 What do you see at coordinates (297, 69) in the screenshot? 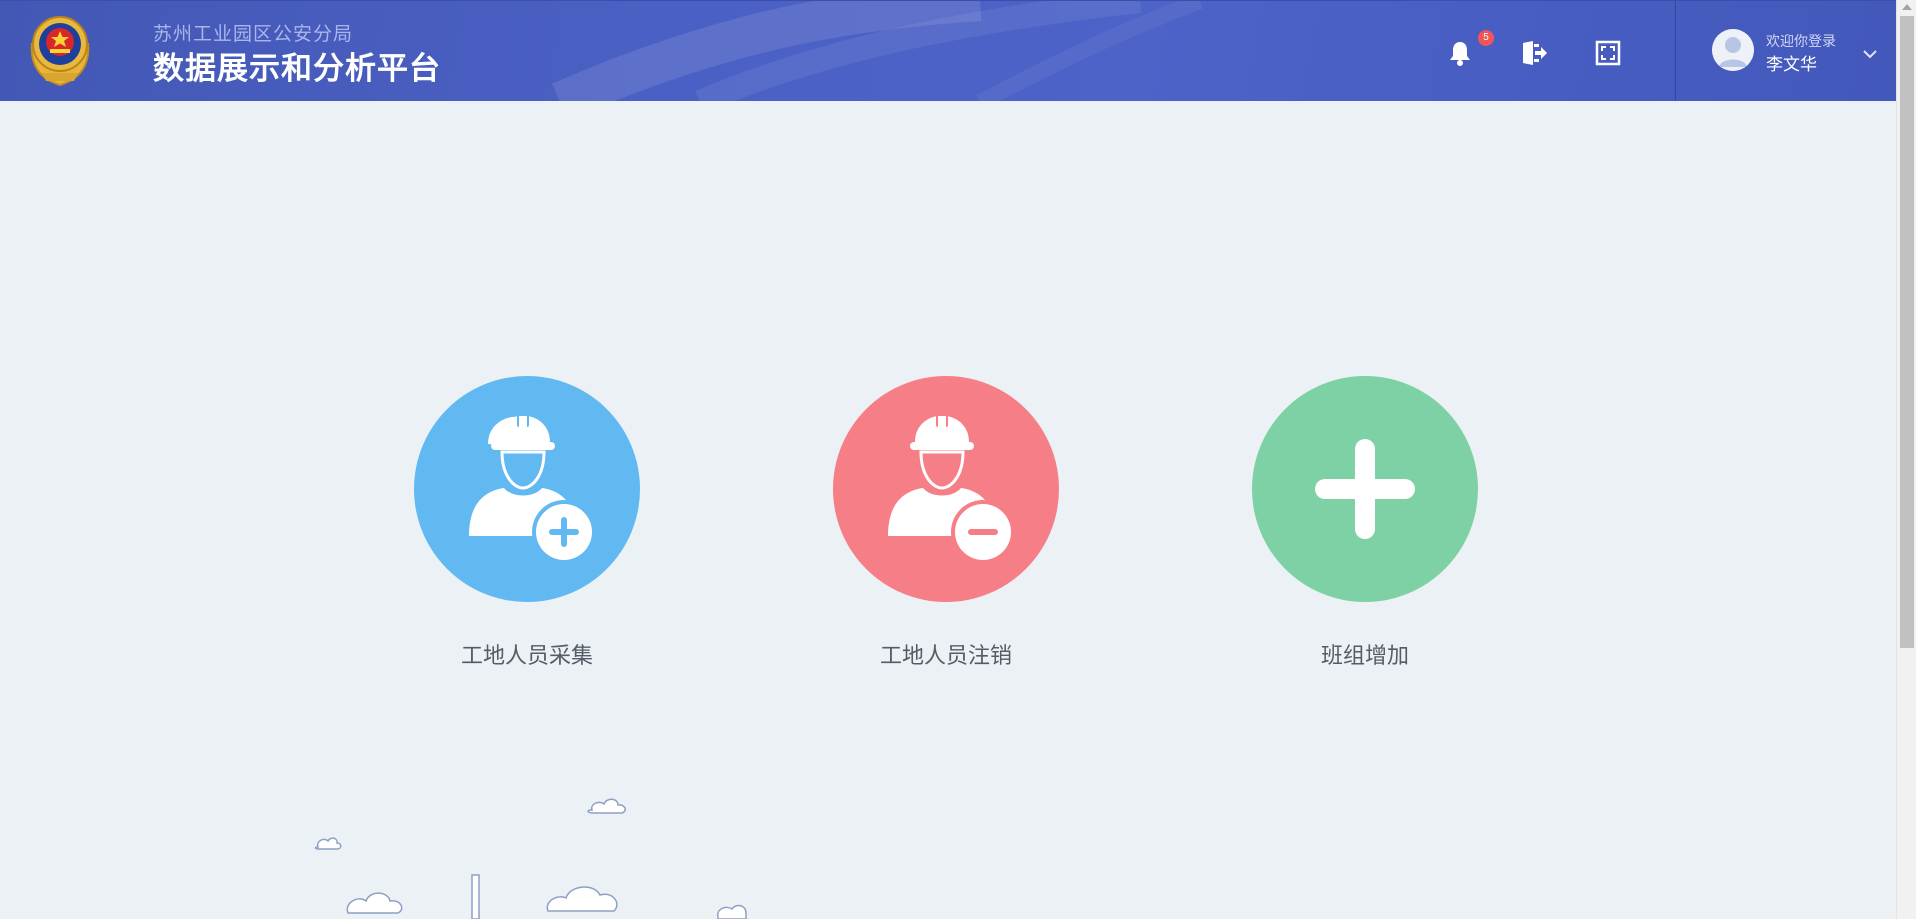
I see `platform-title: 数据展示和分析平台` at bounding box center [297, 69].